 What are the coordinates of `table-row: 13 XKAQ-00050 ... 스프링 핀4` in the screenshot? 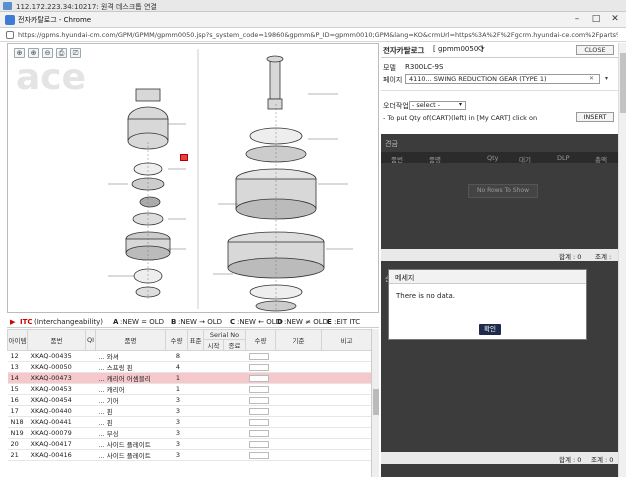 It's located at (189, 367).